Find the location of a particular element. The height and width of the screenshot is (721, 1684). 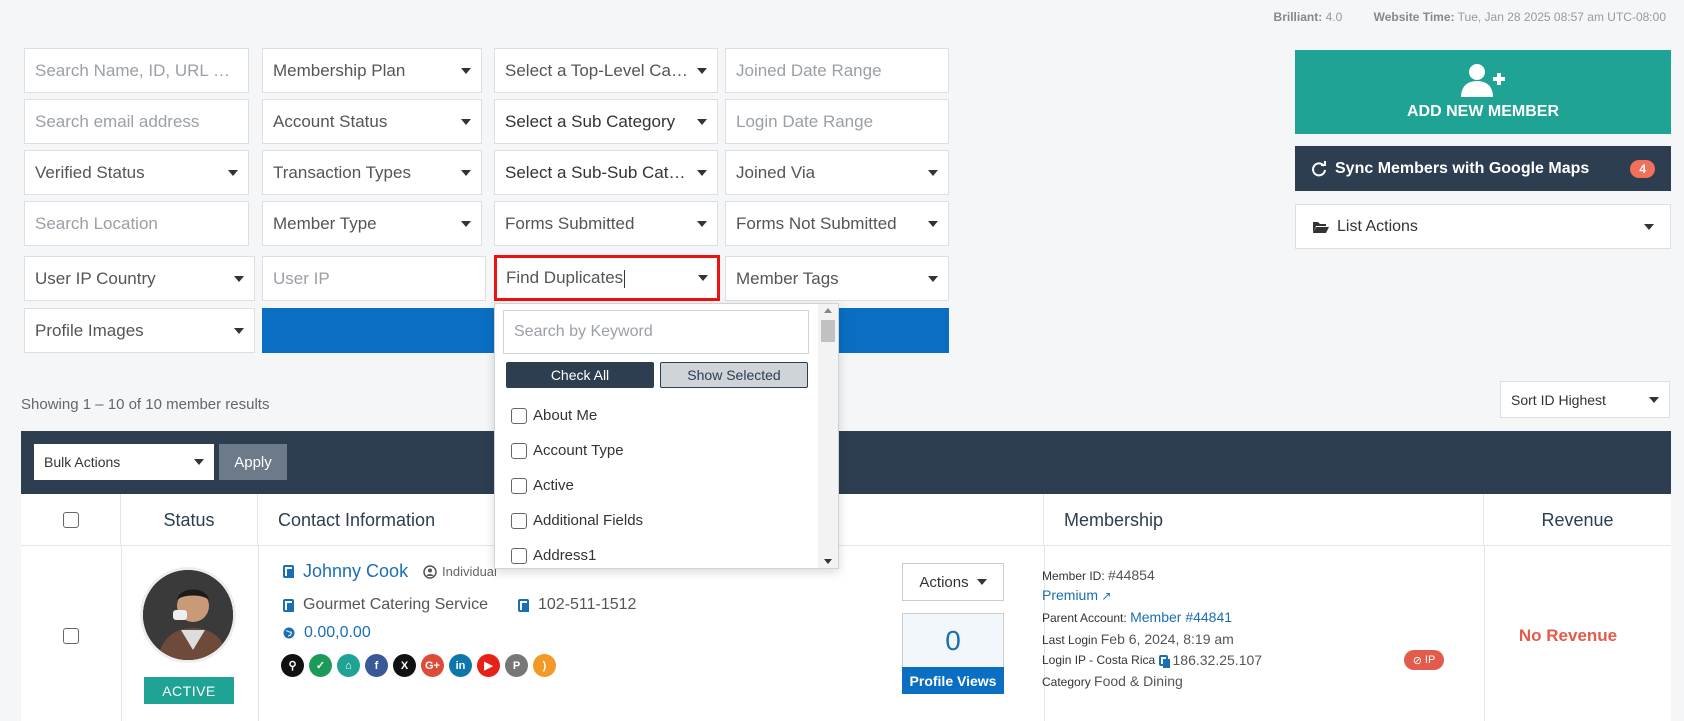

member-id: Member ID: #44854 is located at coordinates (1098, 575).